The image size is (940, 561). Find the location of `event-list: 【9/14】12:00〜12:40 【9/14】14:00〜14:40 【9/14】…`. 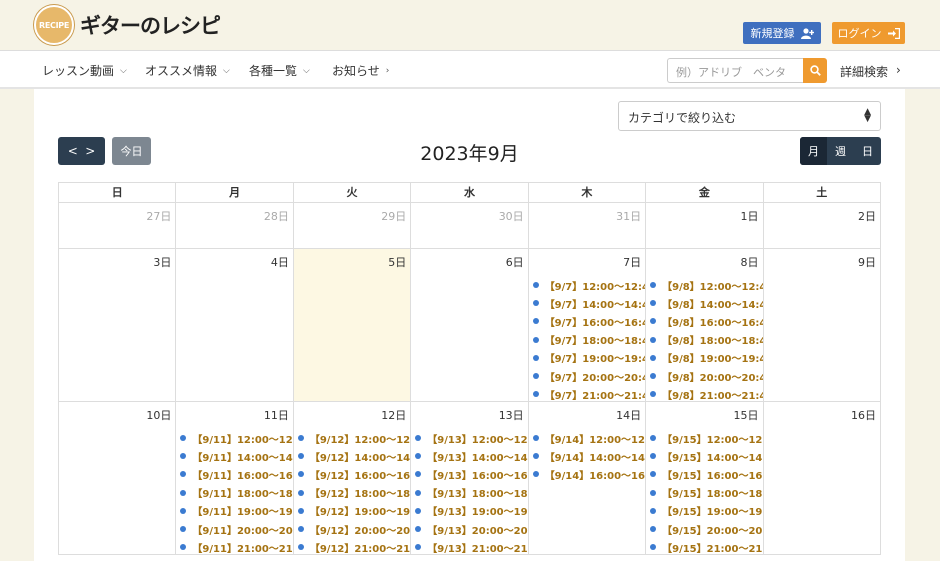

event-list: 【9/14】12:00〜12:40 【9/14】14:00〜14:40 【9/14】… is located at coordinates (588, 456).